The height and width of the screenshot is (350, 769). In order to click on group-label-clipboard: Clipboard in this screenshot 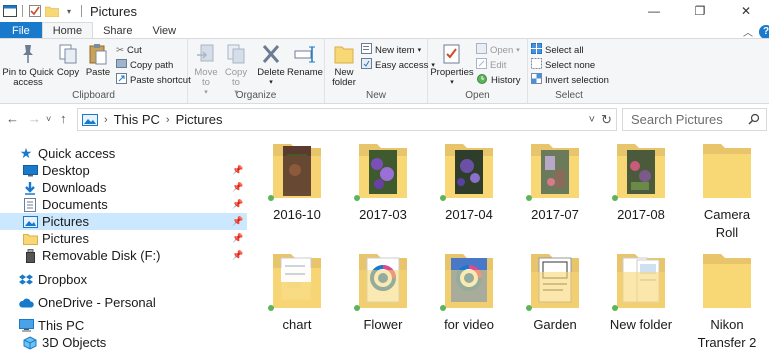, I will do `click(93, 95)`.